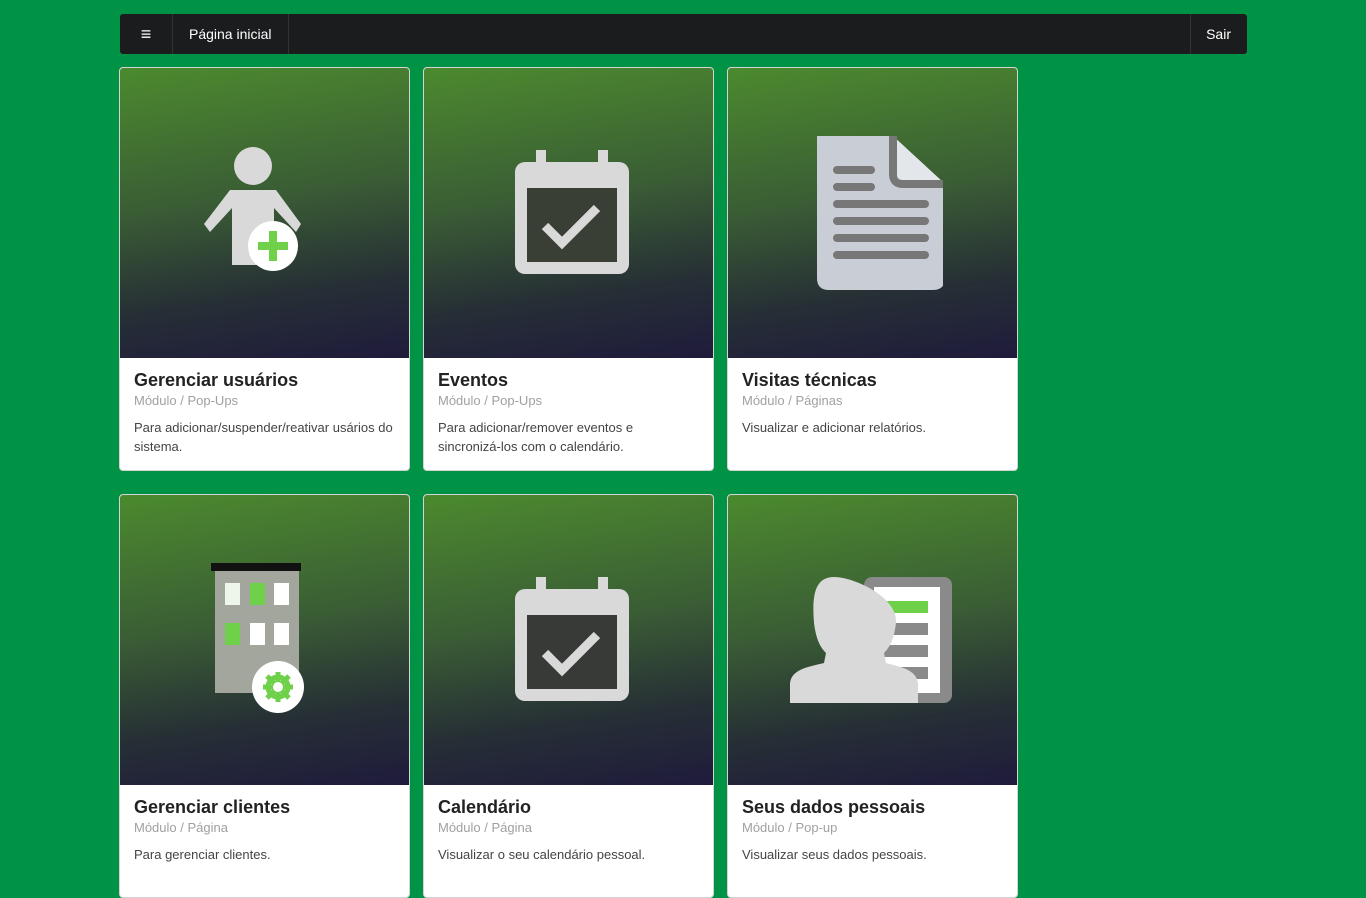 This screenshot has width=1366, height=898. Describe the element at coordinates (809, 380) in the screenshot. I see `card-title: Visitas técnicas` at that location.